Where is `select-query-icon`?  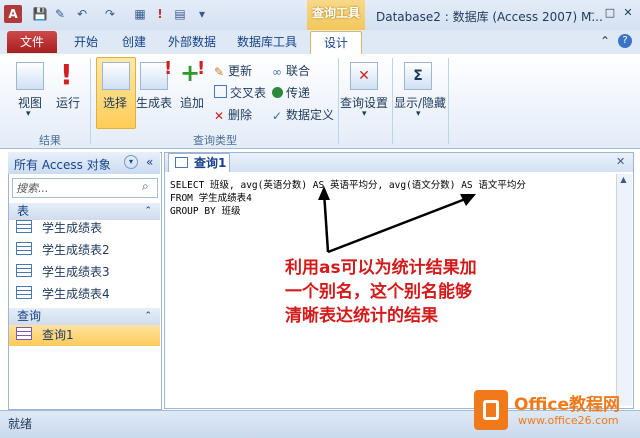 select-query-icon is located at coordinates (116, 76).